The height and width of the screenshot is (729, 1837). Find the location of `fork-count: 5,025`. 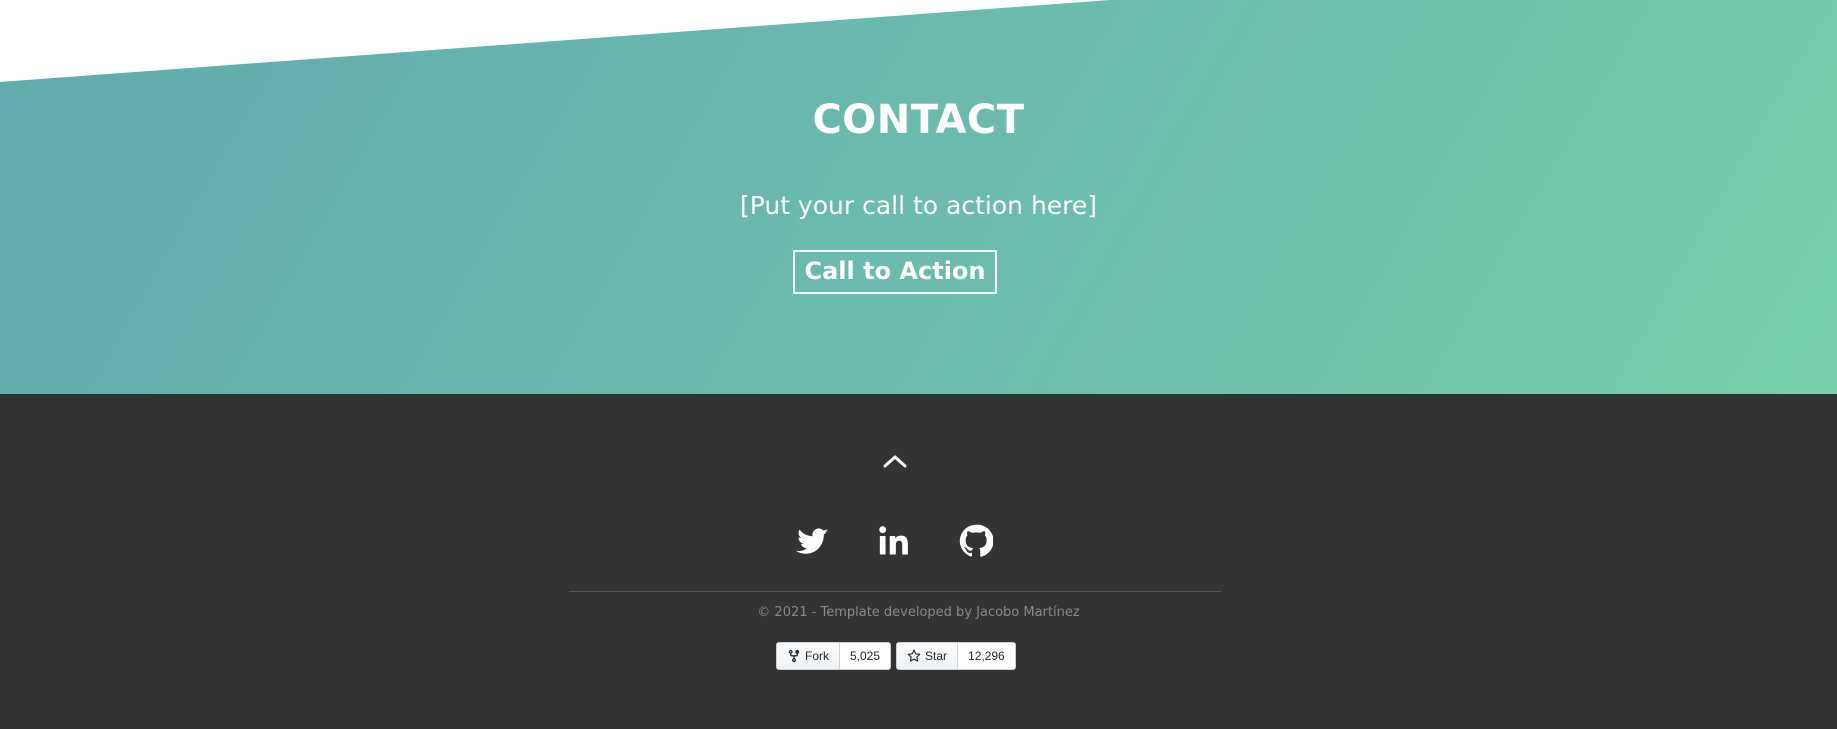

fork-count: 5,025 is located at coordinates (865, 656).